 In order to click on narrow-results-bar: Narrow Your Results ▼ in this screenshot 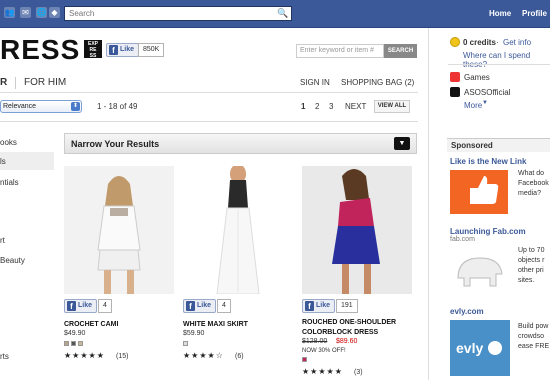, I will do `click(240, 143)`.